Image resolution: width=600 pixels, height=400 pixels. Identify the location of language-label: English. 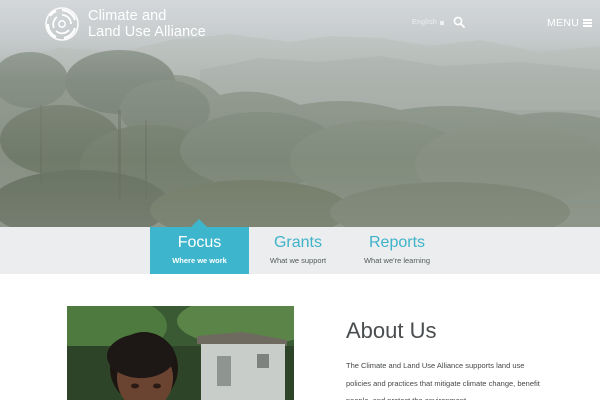
(425, 22).